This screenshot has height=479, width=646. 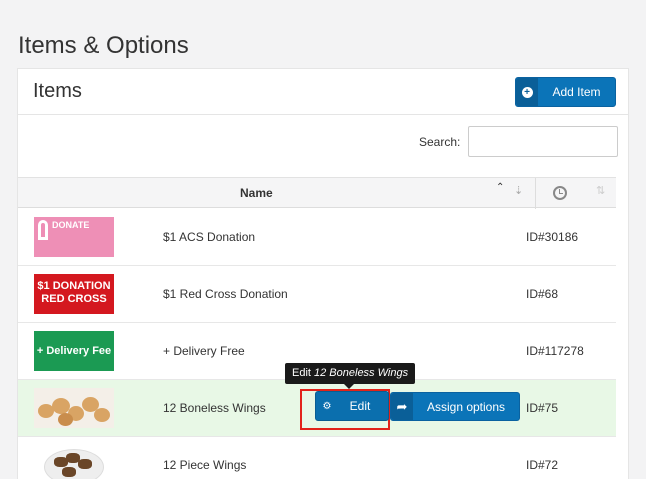 What do you see at coordinates (74, 237) in the screenshot?
I see `item-thumbnail: DONATE` at bounding box center [74, 237].